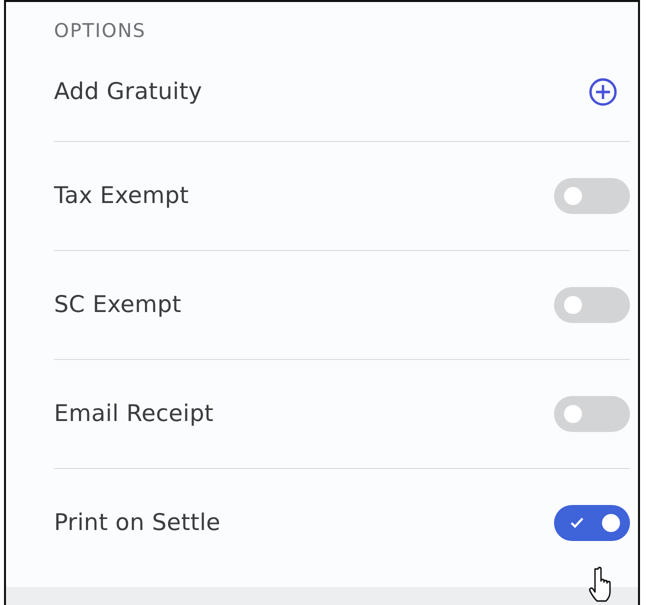  Describe the element at coordinates (128, 91) in the screenshot. I see `option-label: Add Gratuity` at that location.